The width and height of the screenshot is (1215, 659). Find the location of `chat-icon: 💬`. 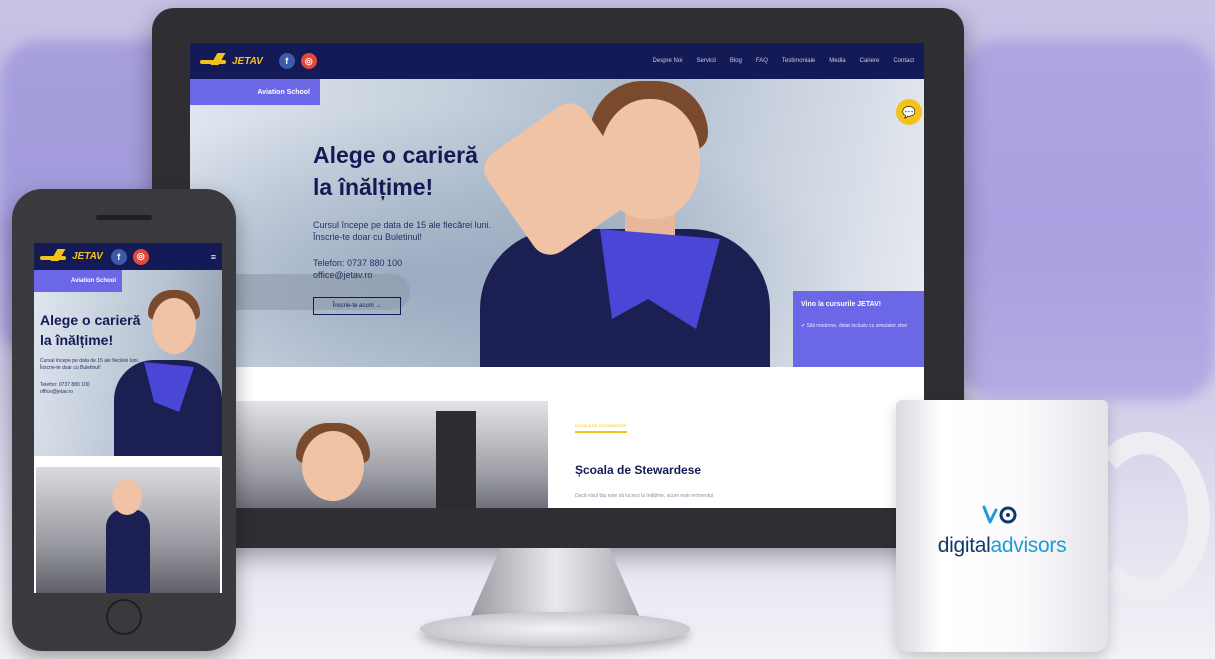

chat-icon: 💬 is located at coordinates (909, 112).